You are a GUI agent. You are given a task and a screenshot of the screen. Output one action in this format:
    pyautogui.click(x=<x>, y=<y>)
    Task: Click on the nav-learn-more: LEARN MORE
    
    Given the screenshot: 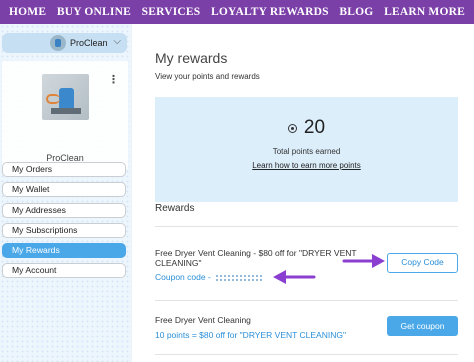 What is the action you would take?
    pyautogui.click(x=424, y=12)
    